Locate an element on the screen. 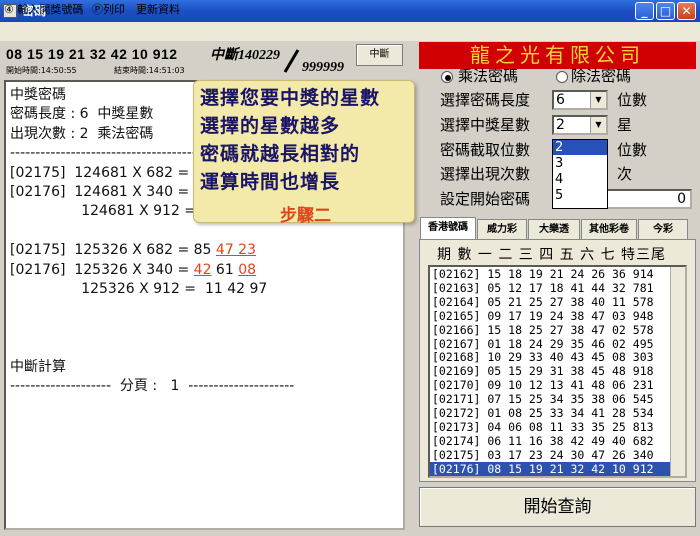 This screenshot has height=536, width=700. history-scrollbar is located at coordinates (677, 371).